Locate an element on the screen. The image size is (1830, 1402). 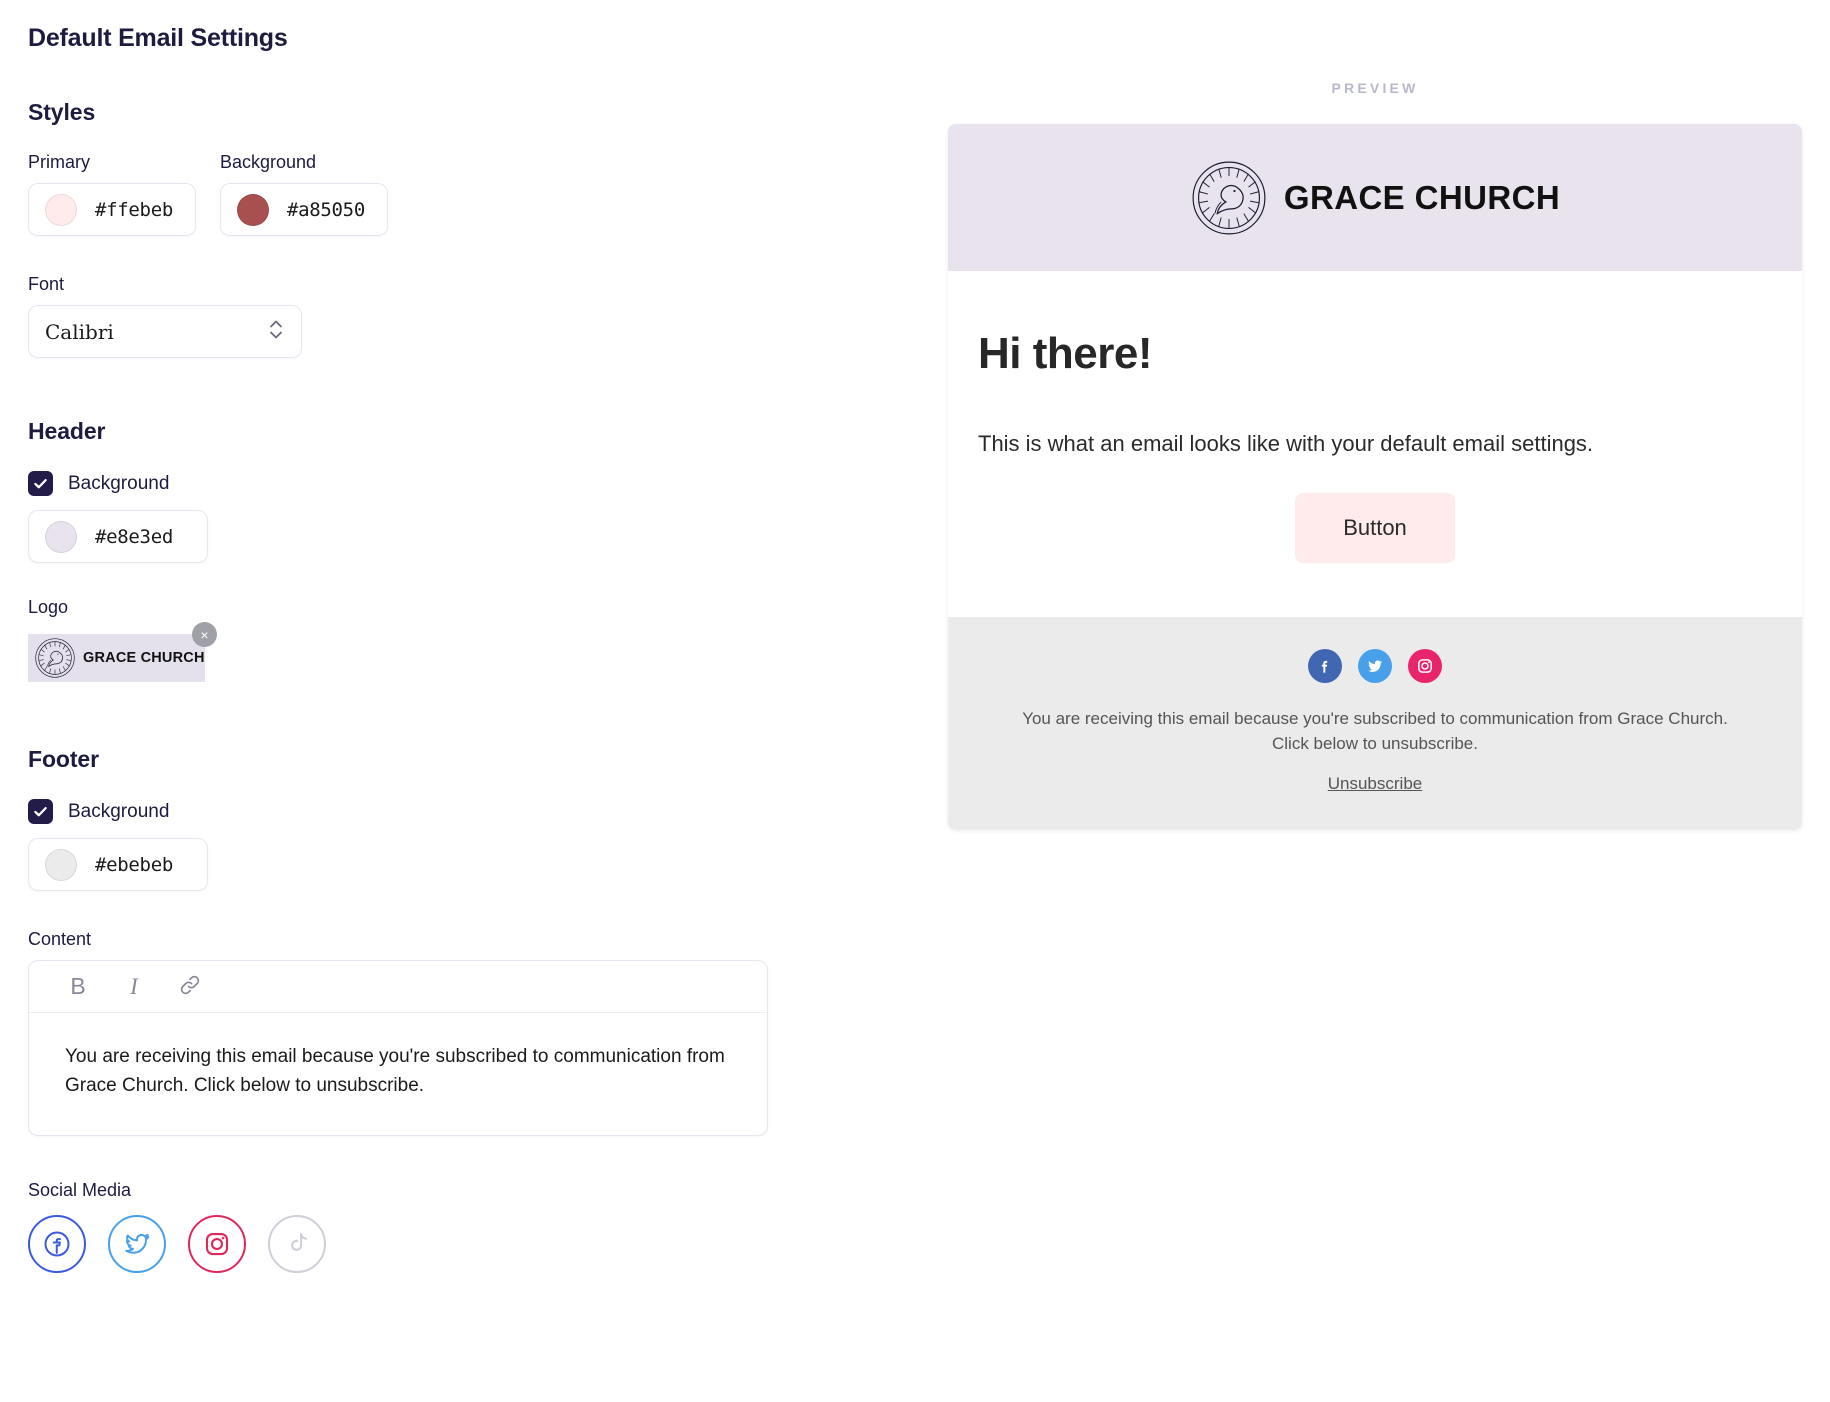
email-preview-header: GRACE CHURCH is located at coordinates (1375, 197).